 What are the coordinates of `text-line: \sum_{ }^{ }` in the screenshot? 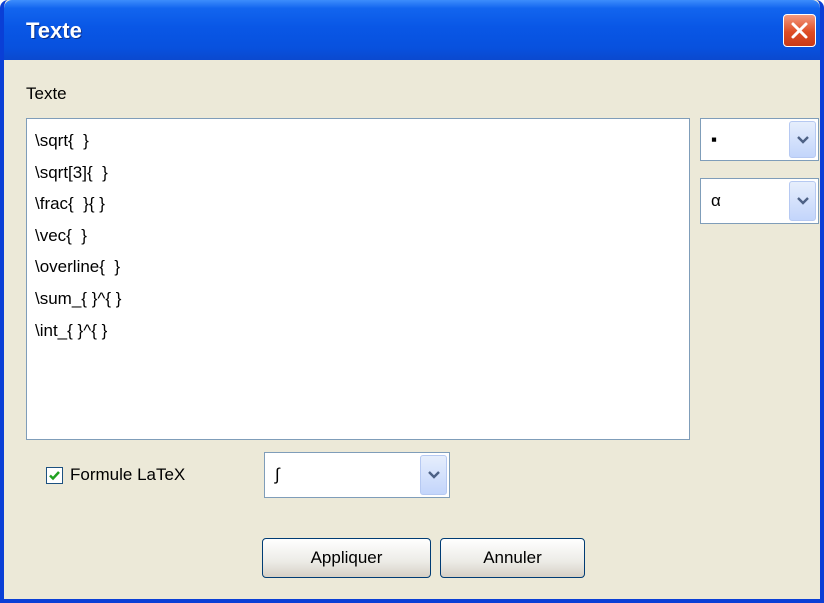 It's located at (78, 298).